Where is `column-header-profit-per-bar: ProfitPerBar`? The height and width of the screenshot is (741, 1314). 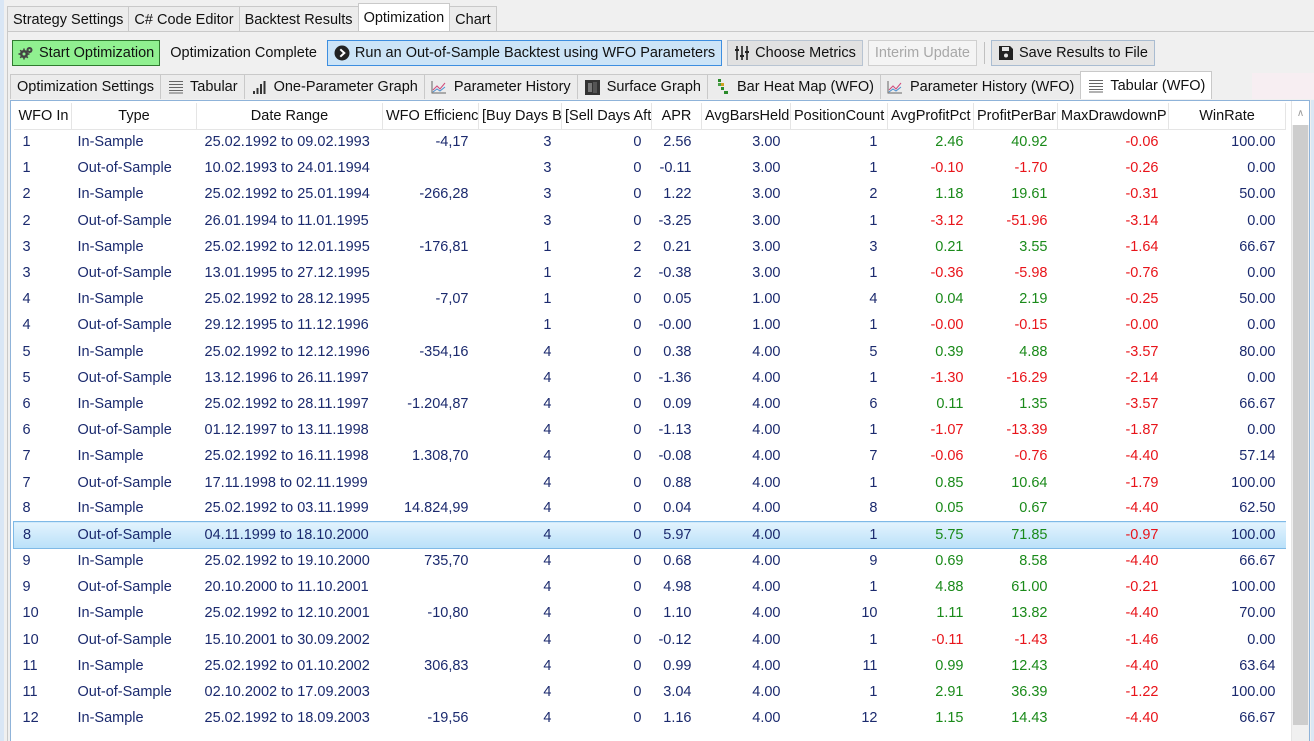 column-header-profit-per-bar: ProfitPerBar is located at coordinates (1015, 116).